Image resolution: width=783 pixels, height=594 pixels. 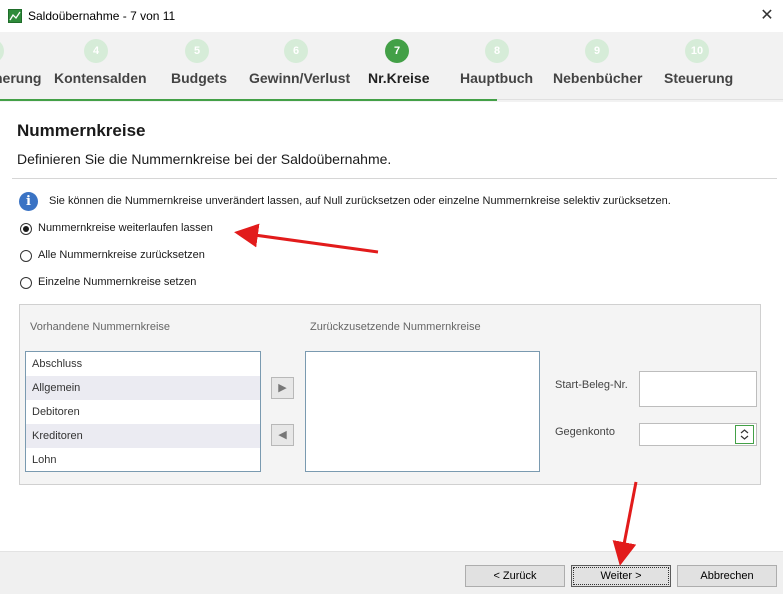 What do you see at coordinates (422, 411) in the screenshot?
I see `reset-nummernkreise-list` at bounding box center [422, 411].